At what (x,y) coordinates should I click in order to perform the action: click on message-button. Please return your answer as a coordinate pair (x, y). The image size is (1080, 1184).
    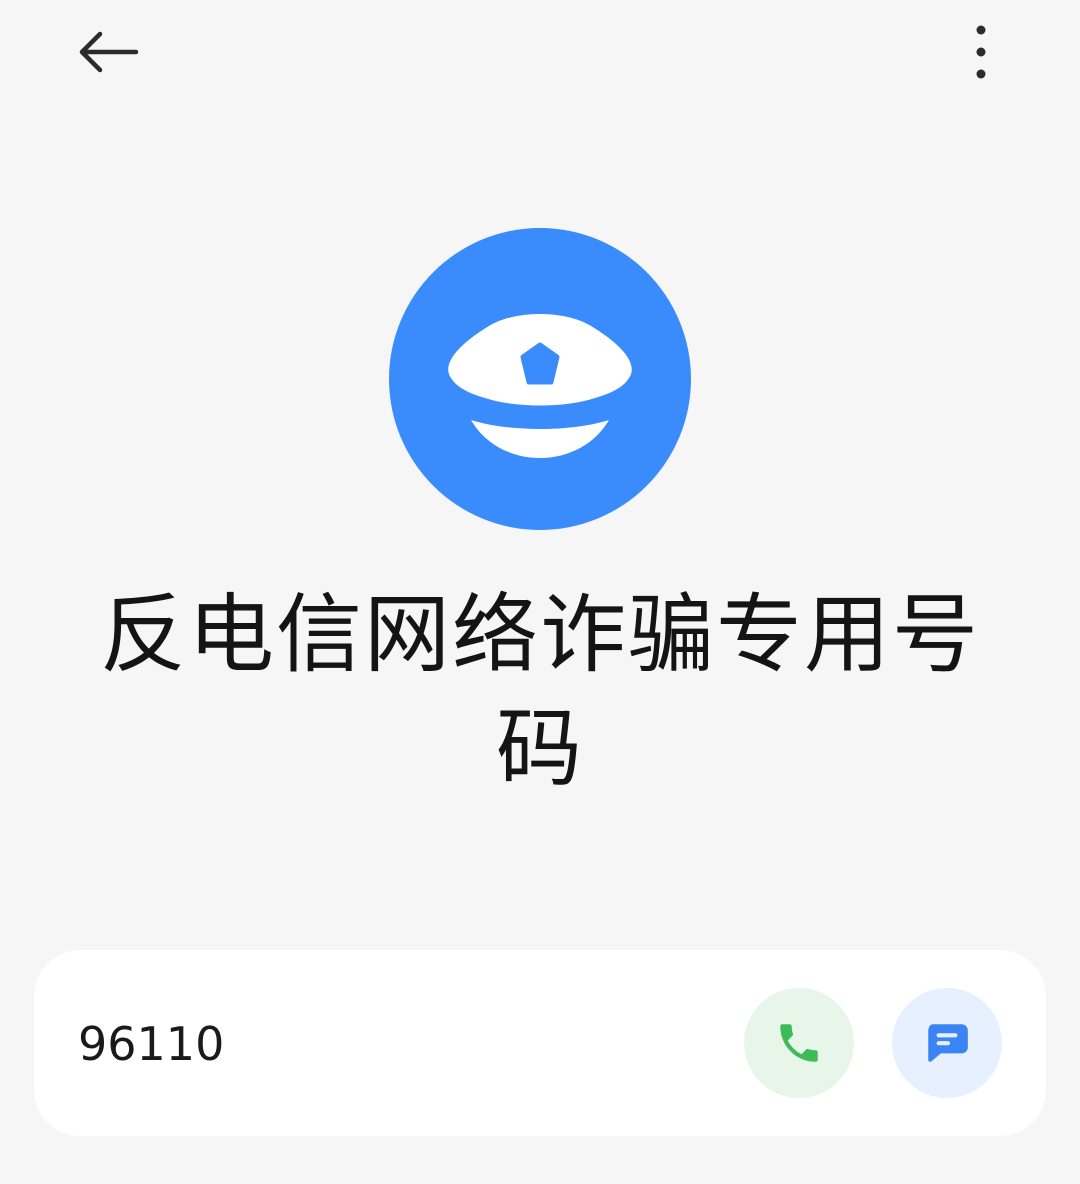
    Looking at the image, I should click on (947, 1043).